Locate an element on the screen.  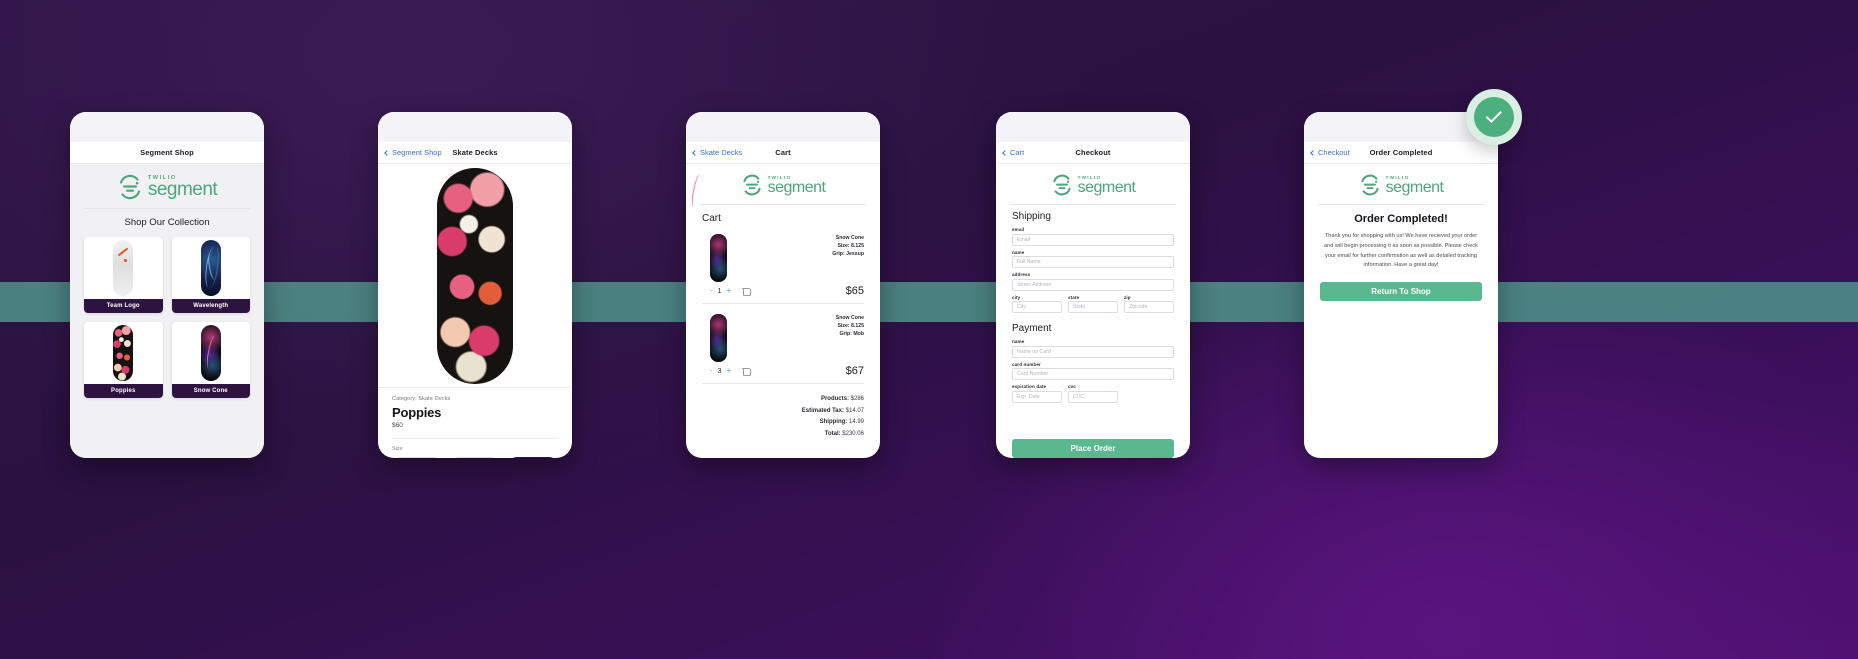
nav-bar: Segment Shop Skate Decks is located at coordinates (475, 153).